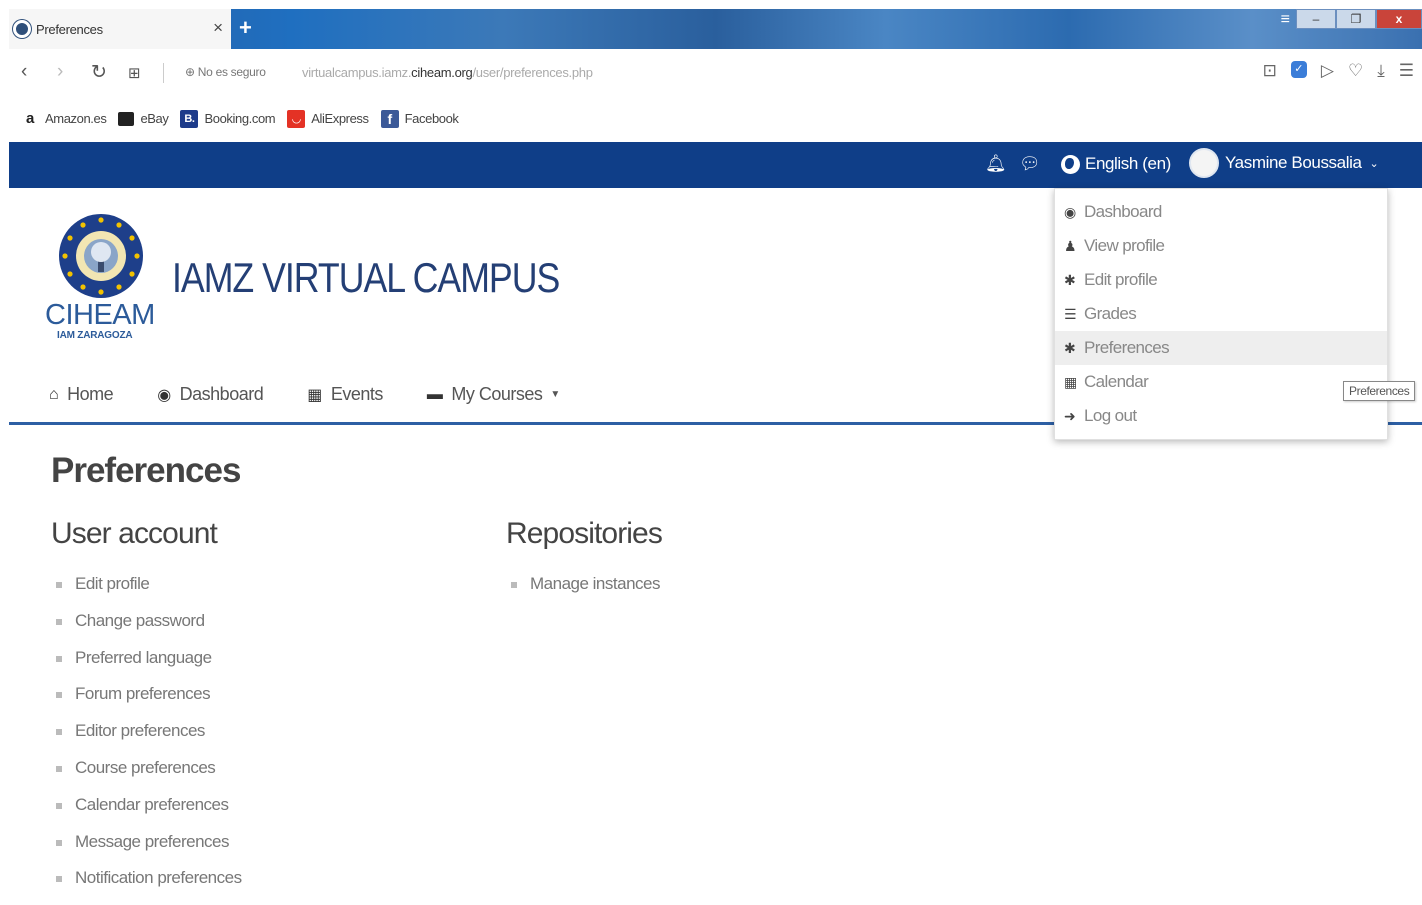  What do you see at coordinates (555, 394) in the screenshot?
I see `caret-down-icon: ▼` at bounding box center [555, 394].